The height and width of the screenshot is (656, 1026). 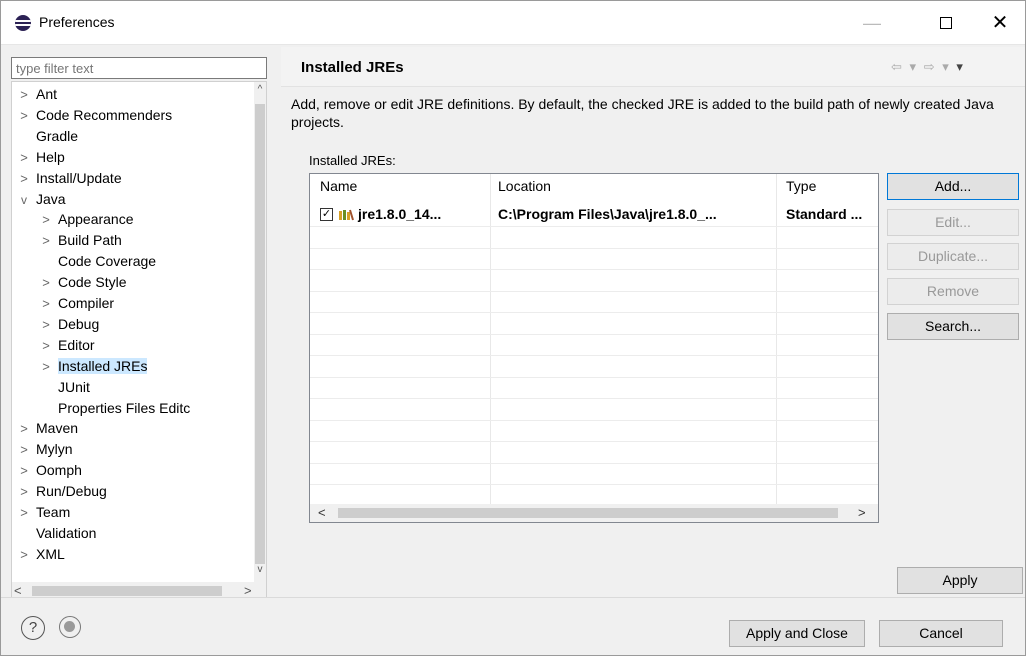 What do you see at coordinates (33, 628) in the screenshot?
I see `help-icon: ?` at bounding box center [33, 628].